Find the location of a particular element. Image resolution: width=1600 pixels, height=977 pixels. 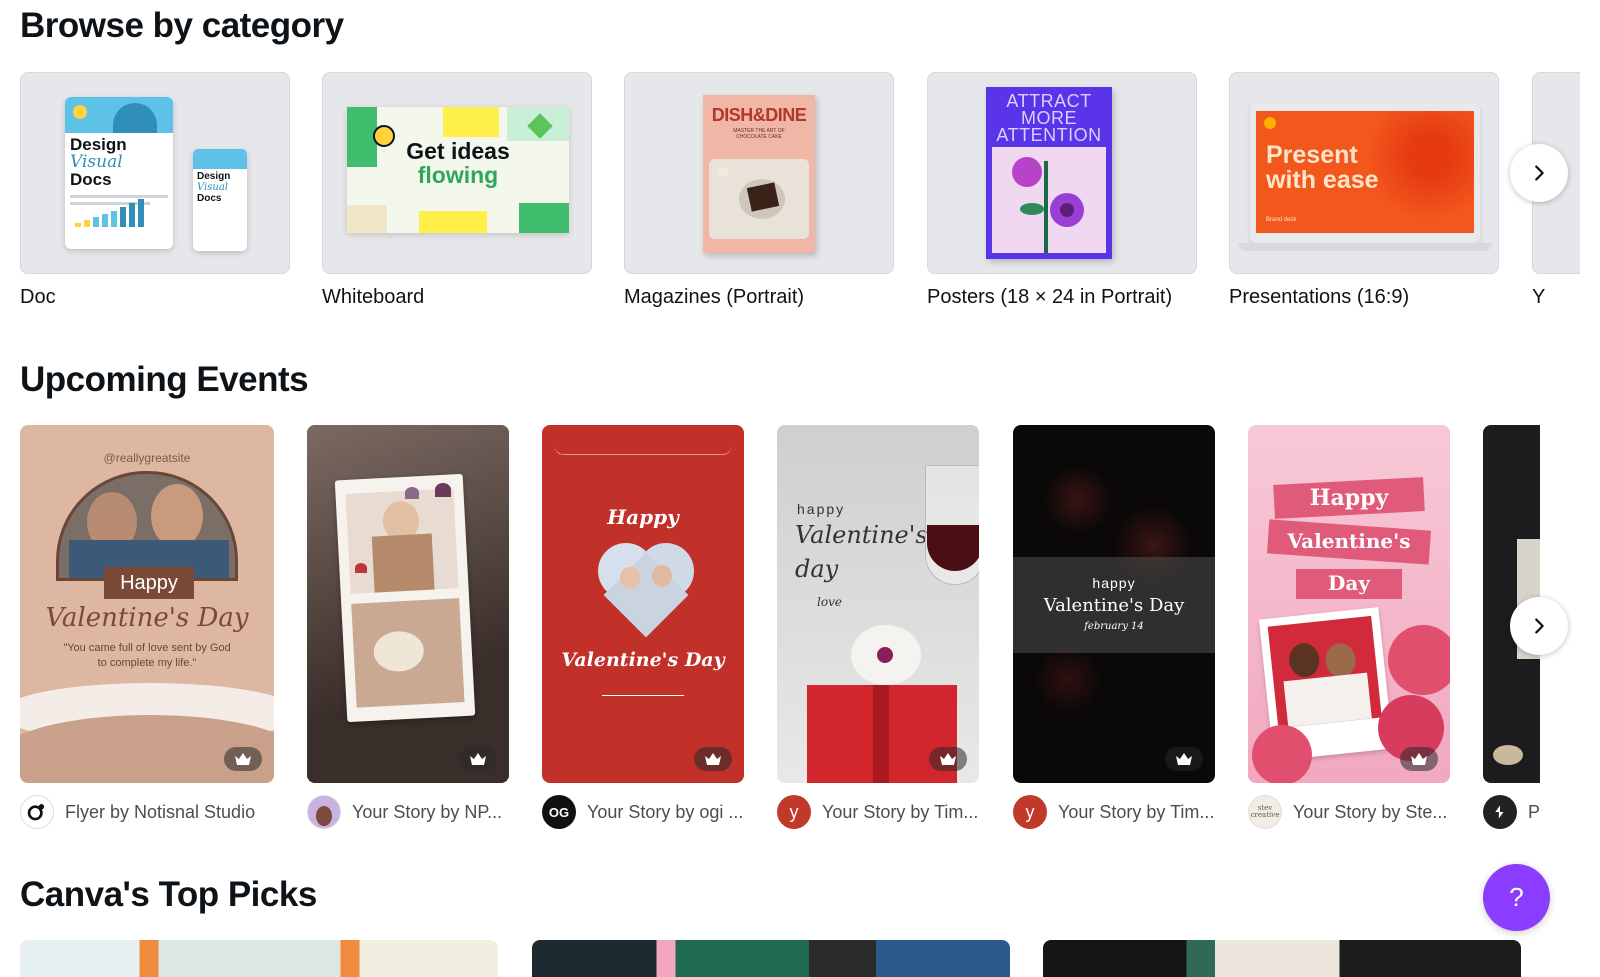

pink-happy: Happy is located at coordinates (1349, 498).